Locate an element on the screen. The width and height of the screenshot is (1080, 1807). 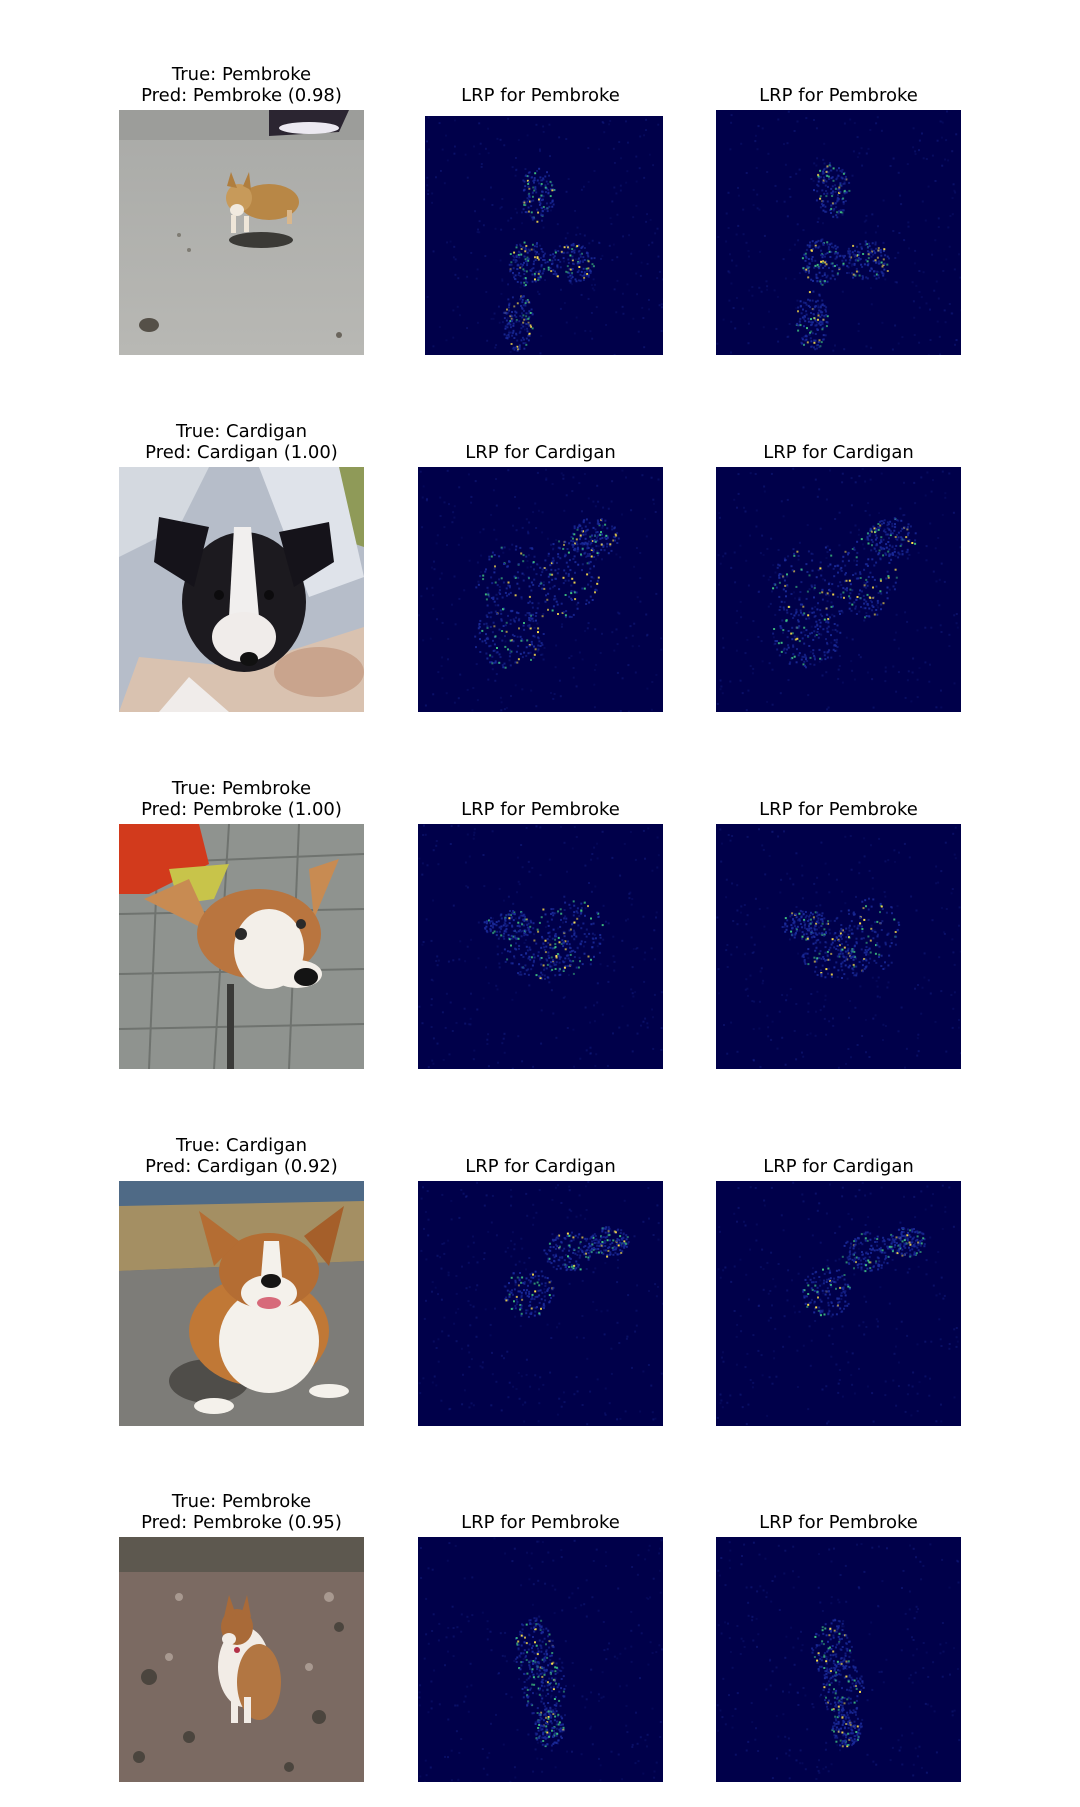
pred-label: Pred: Pembroke (0.95) is located at coordinates (241, 1522).